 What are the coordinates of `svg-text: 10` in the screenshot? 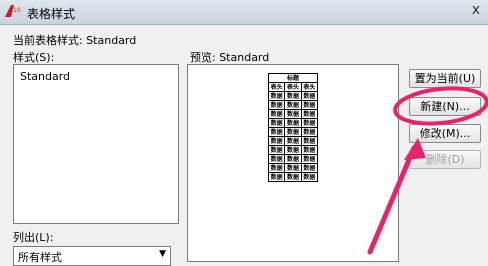 It's located at (17, 10).